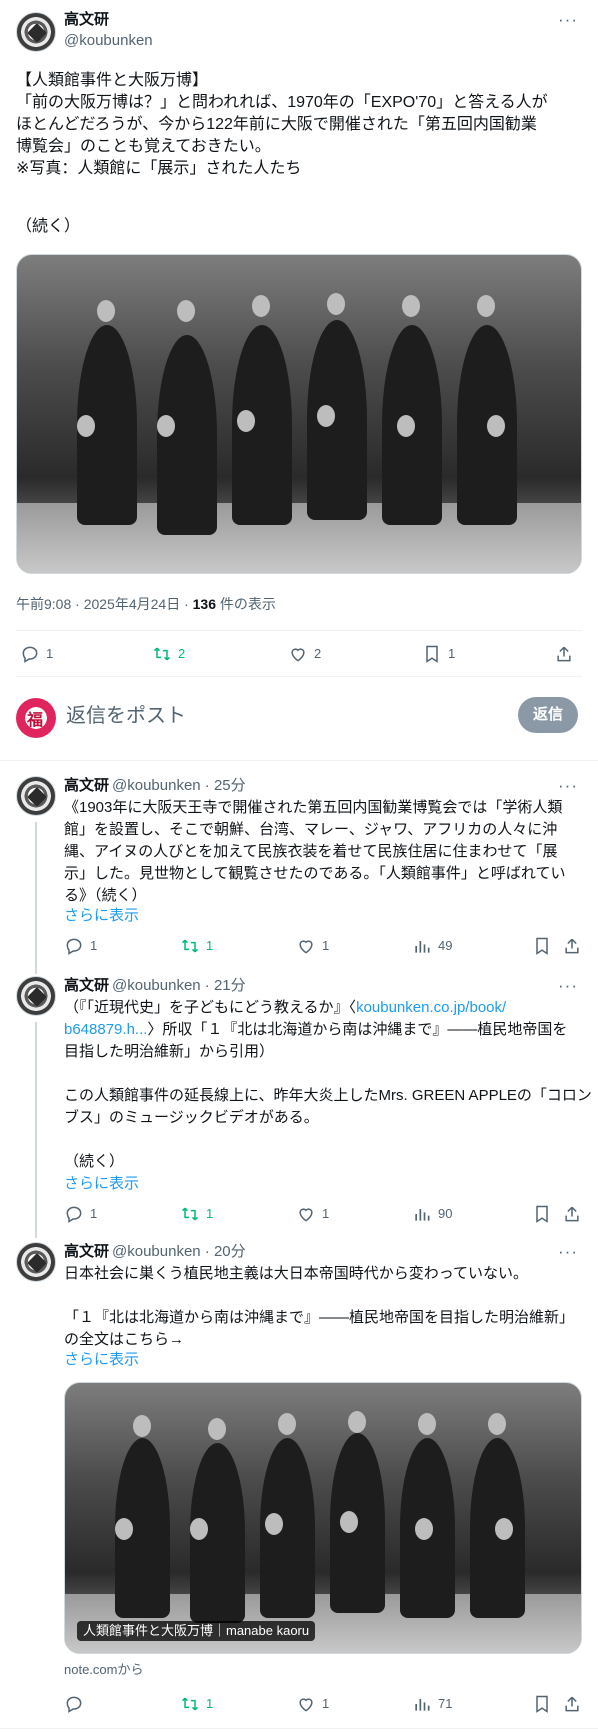 The image size is (598, 1733). What do you see at coordinates (204, 604) in the screenshot?
I see `views-count: 136` at bounding box center [204, 604].